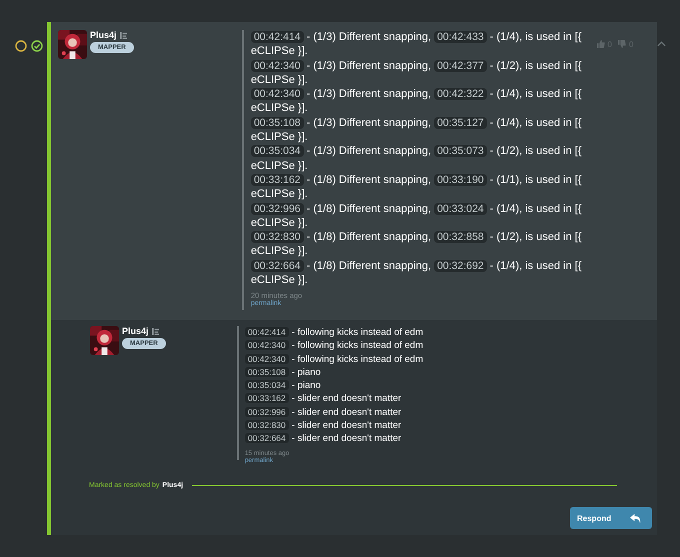  What do you see at coordinates (460, 208) in the screenshot?
I see `timestamp: 00:33:024` at bounding box center [460, 208].